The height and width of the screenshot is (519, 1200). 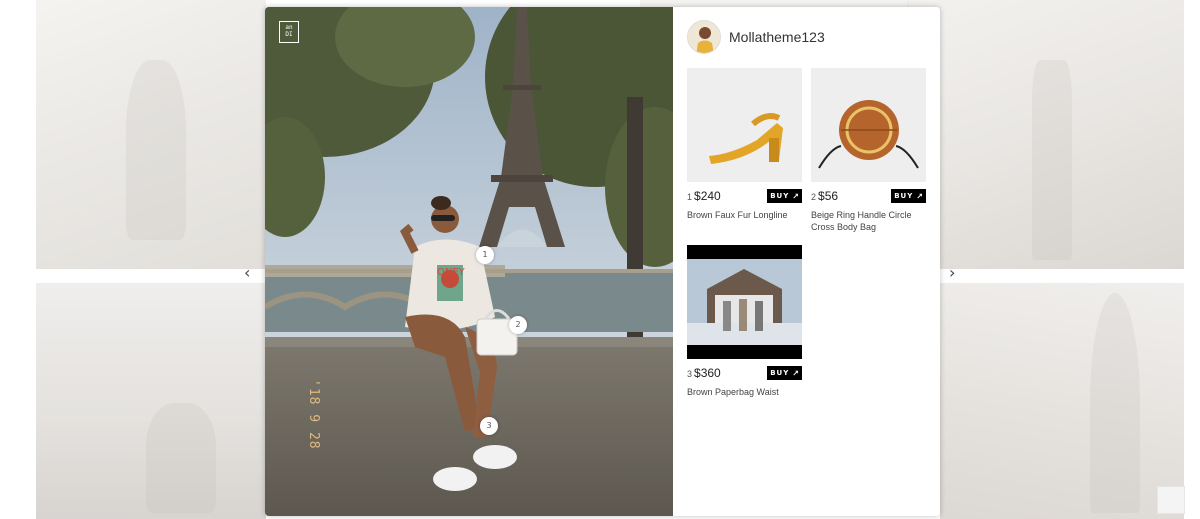 What do you see at coordinates (707, 196) in the screenshot?
I see `product-price: $240` at bounding box center [707, 196].